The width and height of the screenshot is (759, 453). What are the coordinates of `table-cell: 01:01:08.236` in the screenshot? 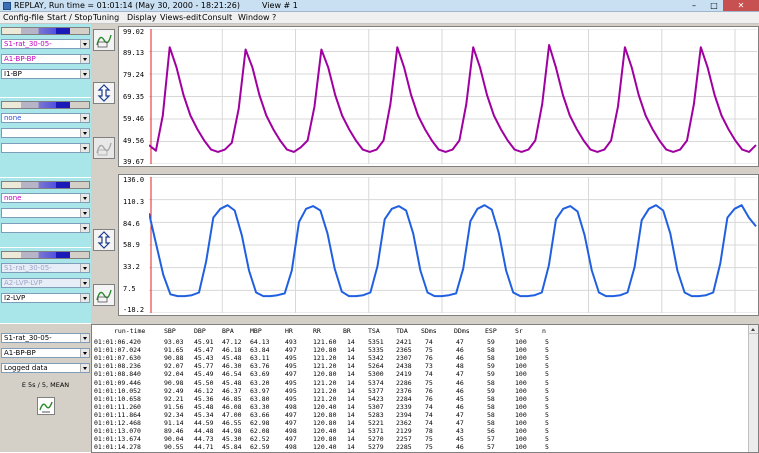 It's located at (117, 366).